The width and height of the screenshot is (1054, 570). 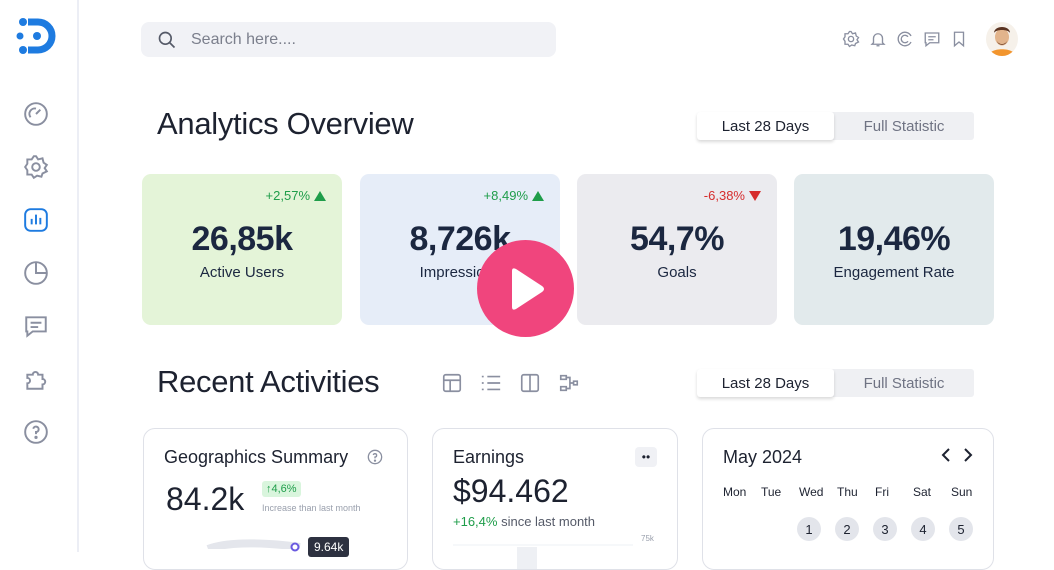 What do you see at coordinates (878, 39) in the screenshot?
I see `bell-icon` at bounding box center [878, 39].